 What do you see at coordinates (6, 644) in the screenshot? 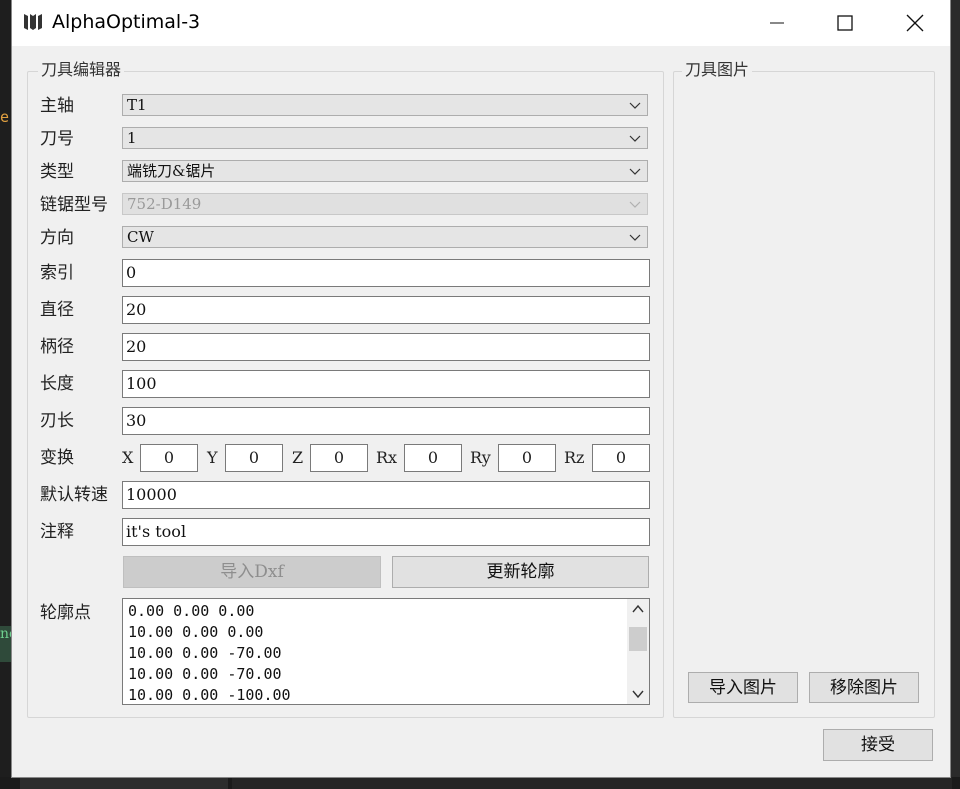
I see `background-terminal-snippet: ne` at bounding box center [6, 644].